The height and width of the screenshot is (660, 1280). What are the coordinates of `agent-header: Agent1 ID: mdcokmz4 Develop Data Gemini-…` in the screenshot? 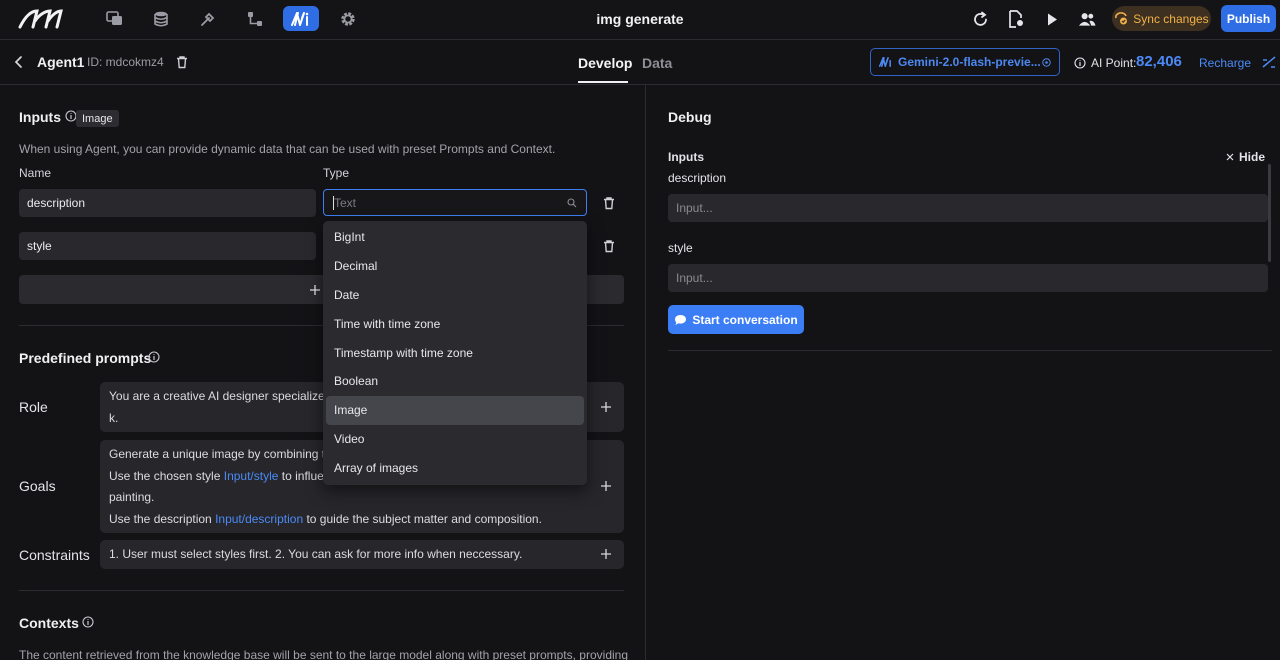 It's located at (640, 63).